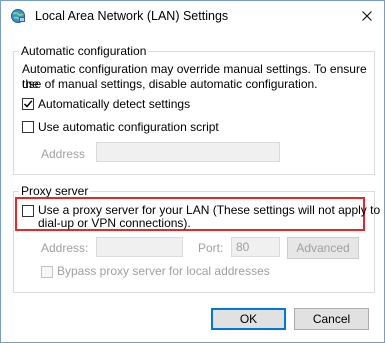 Image resolution: width=385 pixels, height=343 pixels. What do you see at coordinates (65, 248) in the screenshot?
I see `proxy-address-label: Address:` at bounding box center [65, 248].